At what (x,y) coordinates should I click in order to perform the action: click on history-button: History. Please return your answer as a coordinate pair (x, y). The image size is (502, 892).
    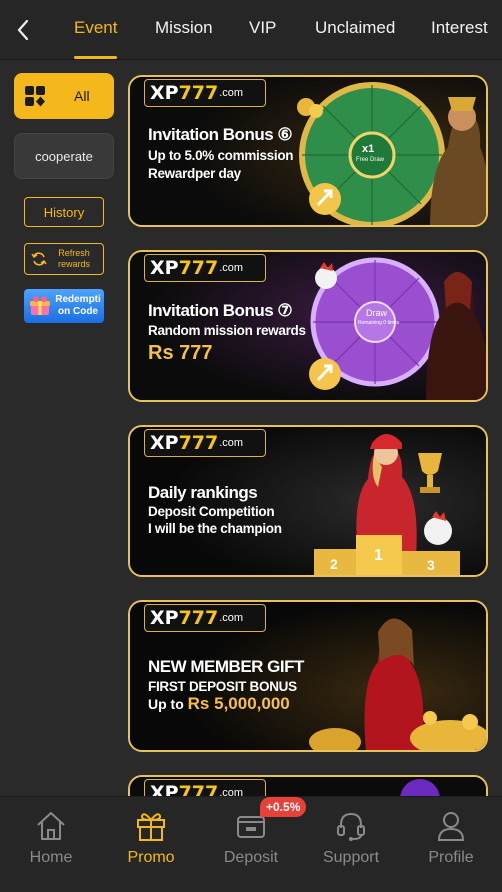
    Looking at the image, I should click on (64, 212).